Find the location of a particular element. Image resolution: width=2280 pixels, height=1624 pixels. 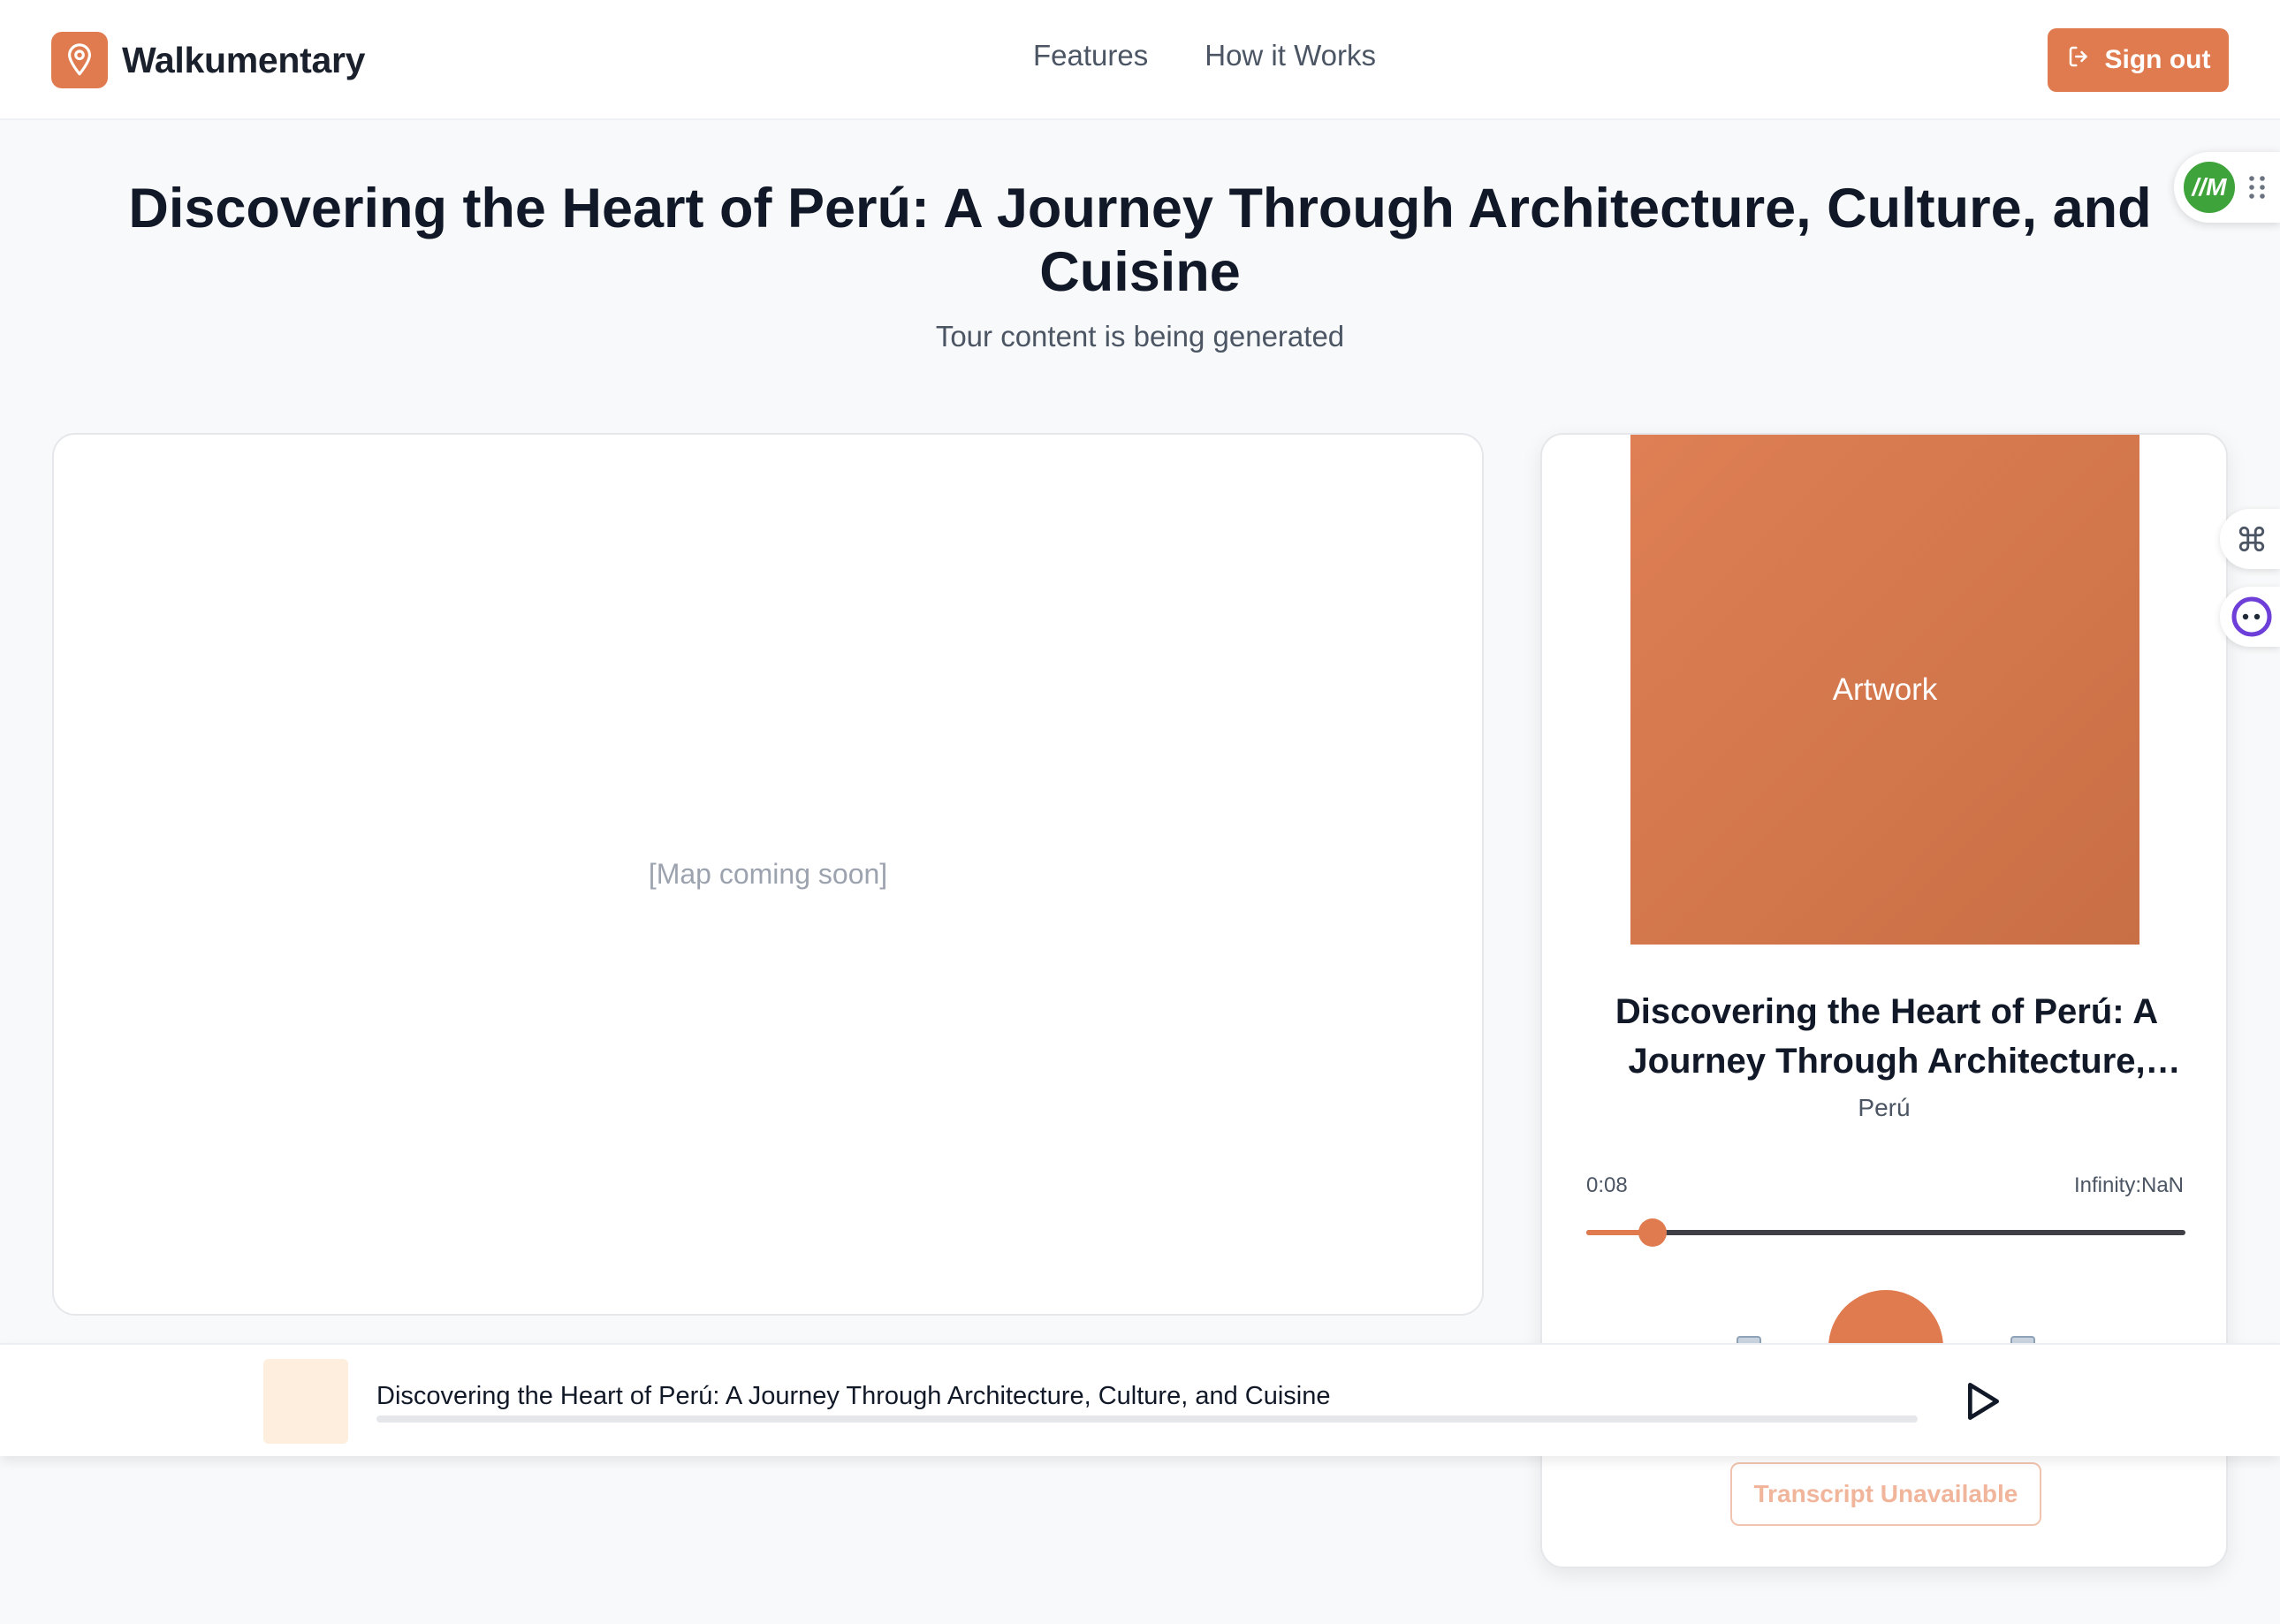

sign-out-label: Sign out is located at coordinates (2157, 59).